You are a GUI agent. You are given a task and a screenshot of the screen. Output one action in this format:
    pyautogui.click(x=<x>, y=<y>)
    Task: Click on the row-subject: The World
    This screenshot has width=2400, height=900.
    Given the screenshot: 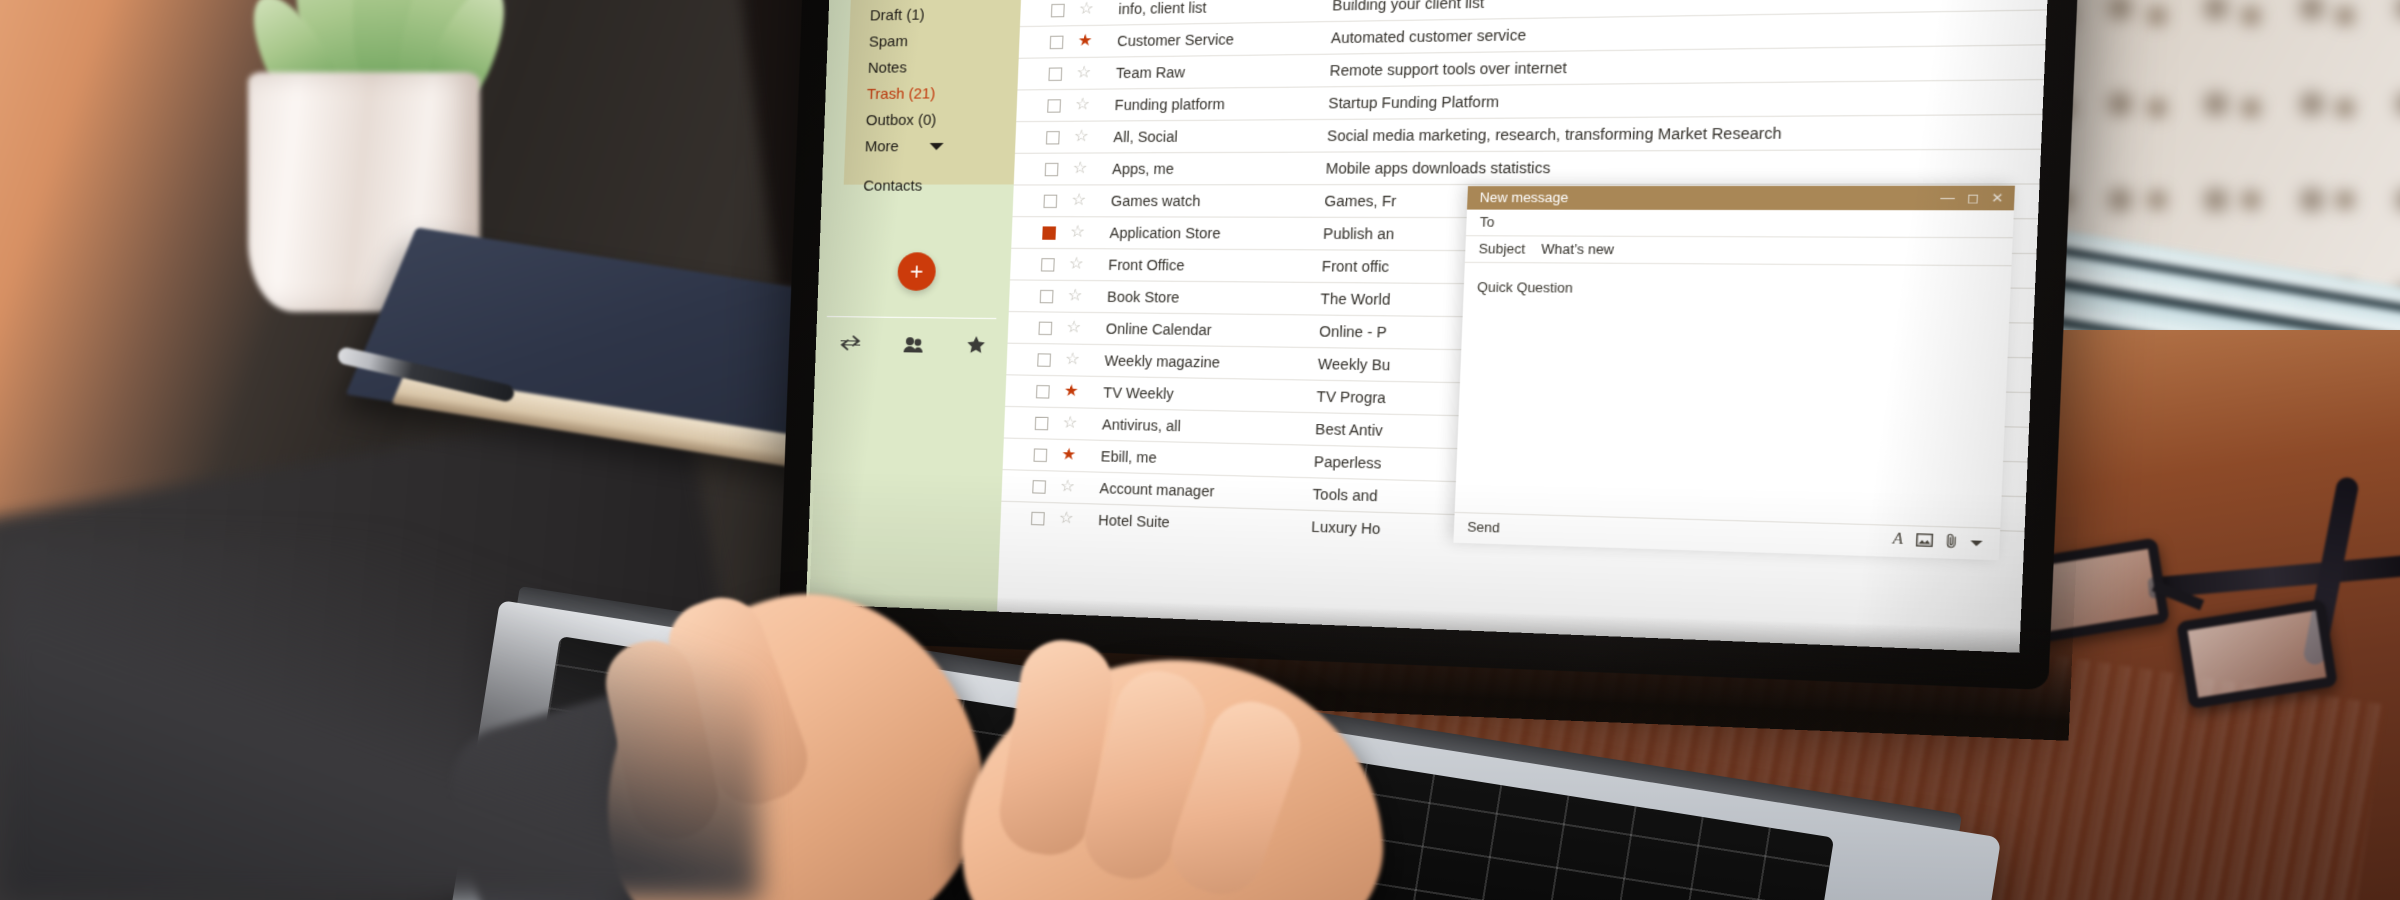 What is the action you would take?
    pyautogui.click(x=1355, y=299)
    